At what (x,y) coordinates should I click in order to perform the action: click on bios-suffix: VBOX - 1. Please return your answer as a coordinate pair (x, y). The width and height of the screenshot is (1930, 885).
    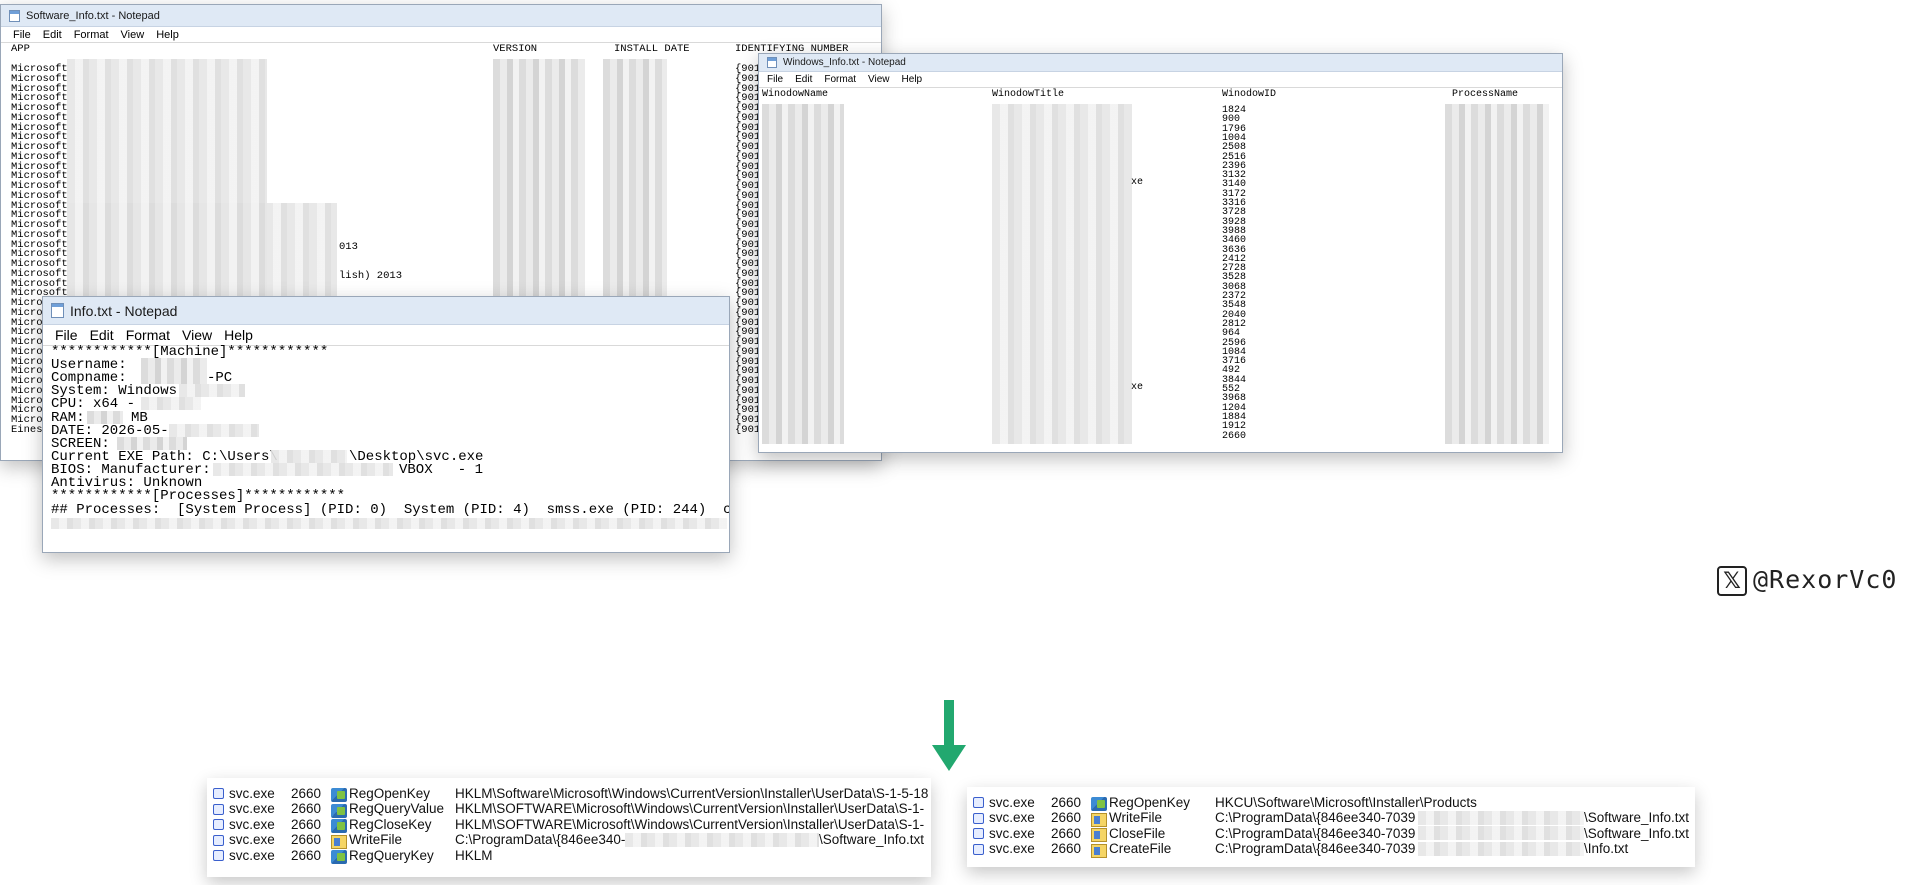
    Looking at the image, I should click on (441, 470).